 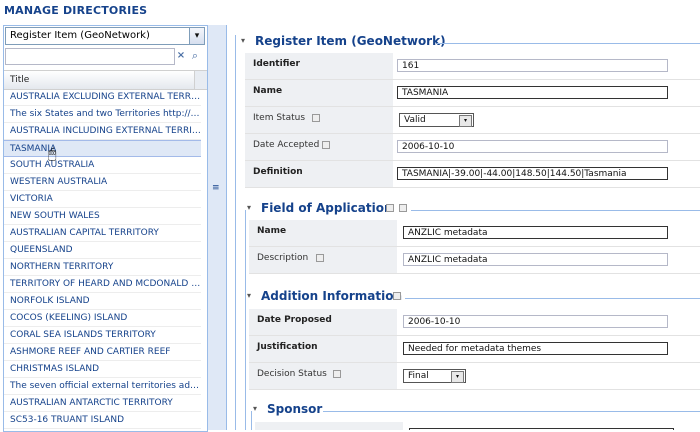 What do you see at coordinates (102, 148) in the screenshot?
I see `list-item: TASMANIA` at bounding box center [102, 148].